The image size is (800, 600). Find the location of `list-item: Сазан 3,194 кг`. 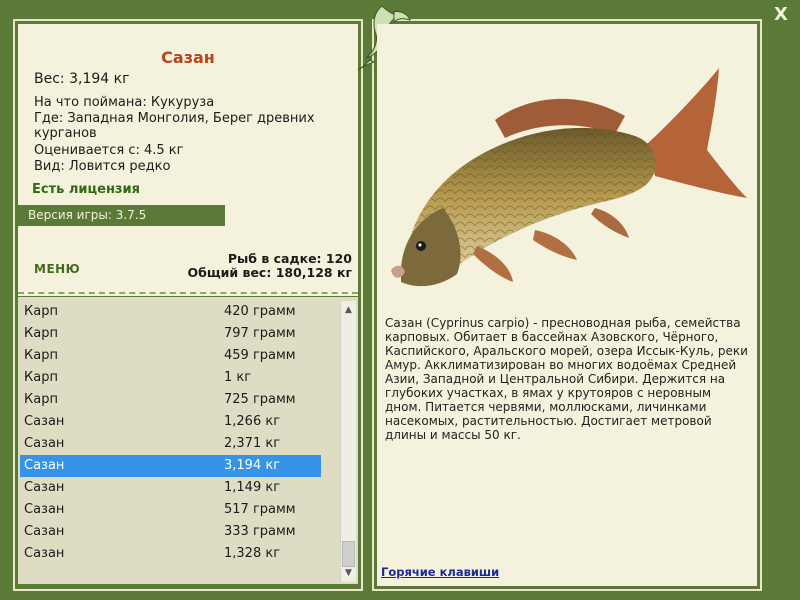

list-item: Сазан 3,194 кг is located at coordinates (170, 466).